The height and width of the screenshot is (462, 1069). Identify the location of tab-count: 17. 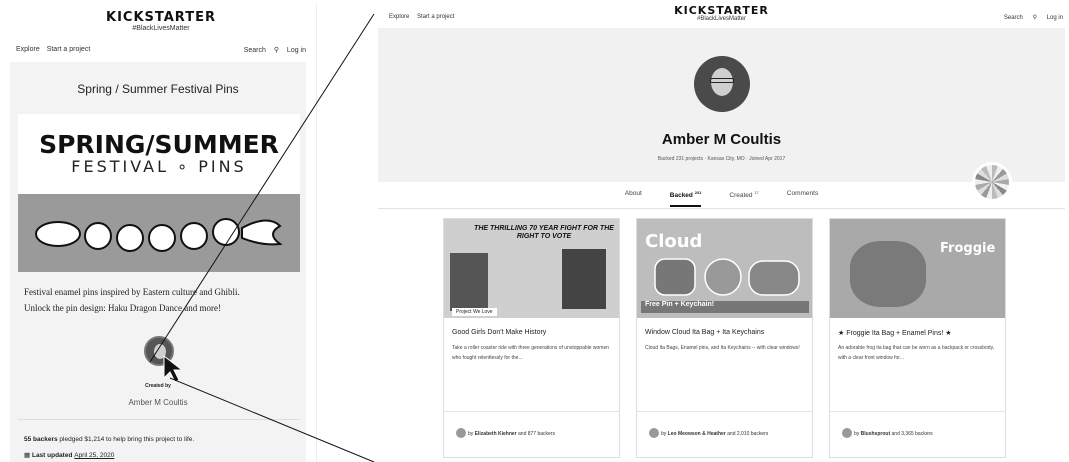
(756, 192).